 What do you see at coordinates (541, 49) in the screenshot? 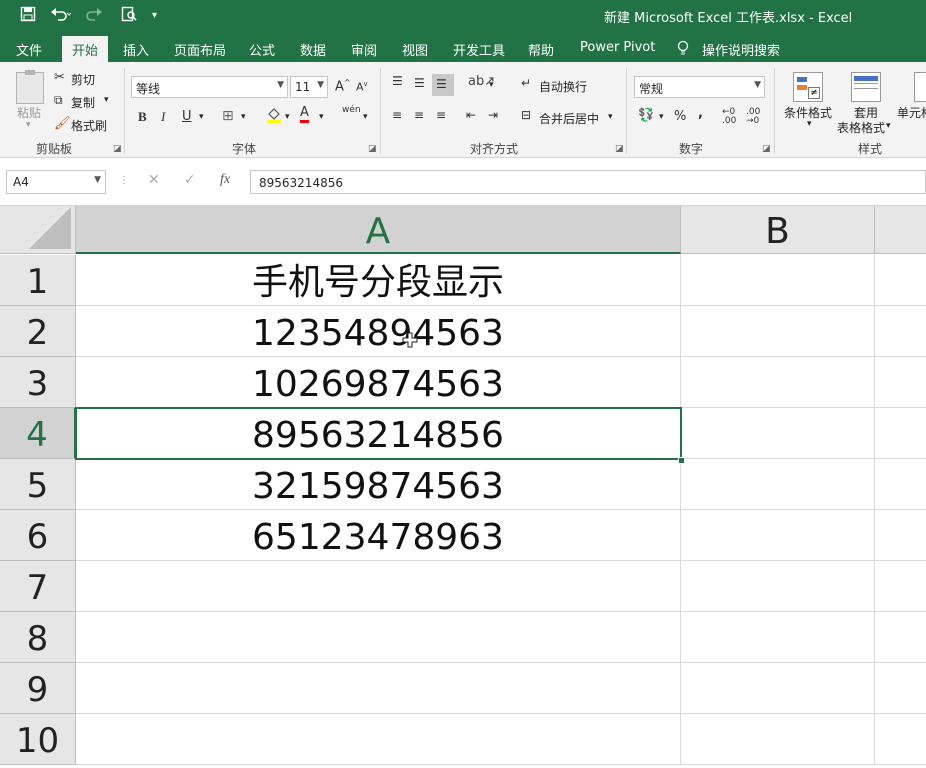
I see `tab-help: 帮助` at bounding box center [541, 49].